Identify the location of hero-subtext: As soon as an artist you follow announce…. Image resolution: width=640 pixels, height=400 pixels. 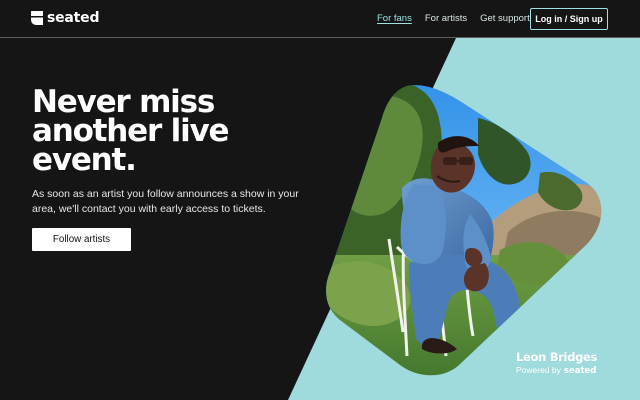
(165, 201).